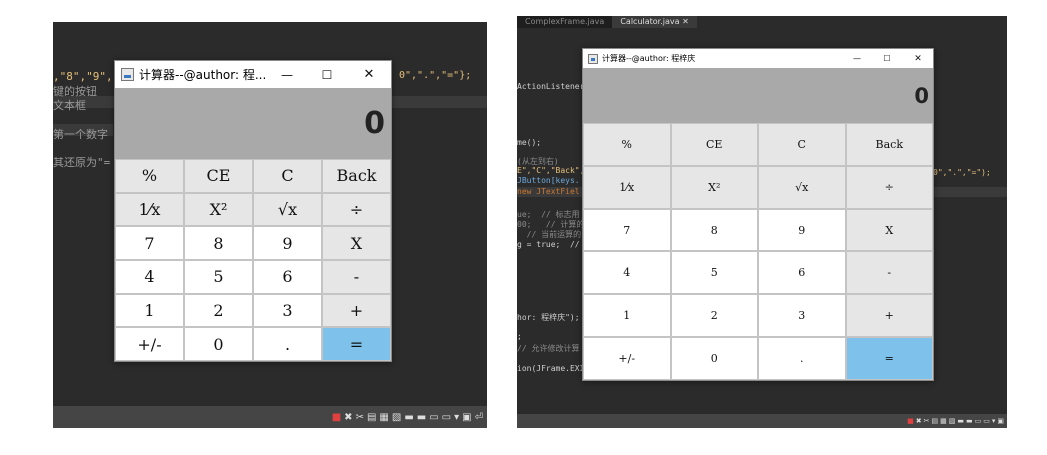  Describe the element at coordinates (218, 176) in the screenshot. I see `left-clear-entry-button: CE` at that location.